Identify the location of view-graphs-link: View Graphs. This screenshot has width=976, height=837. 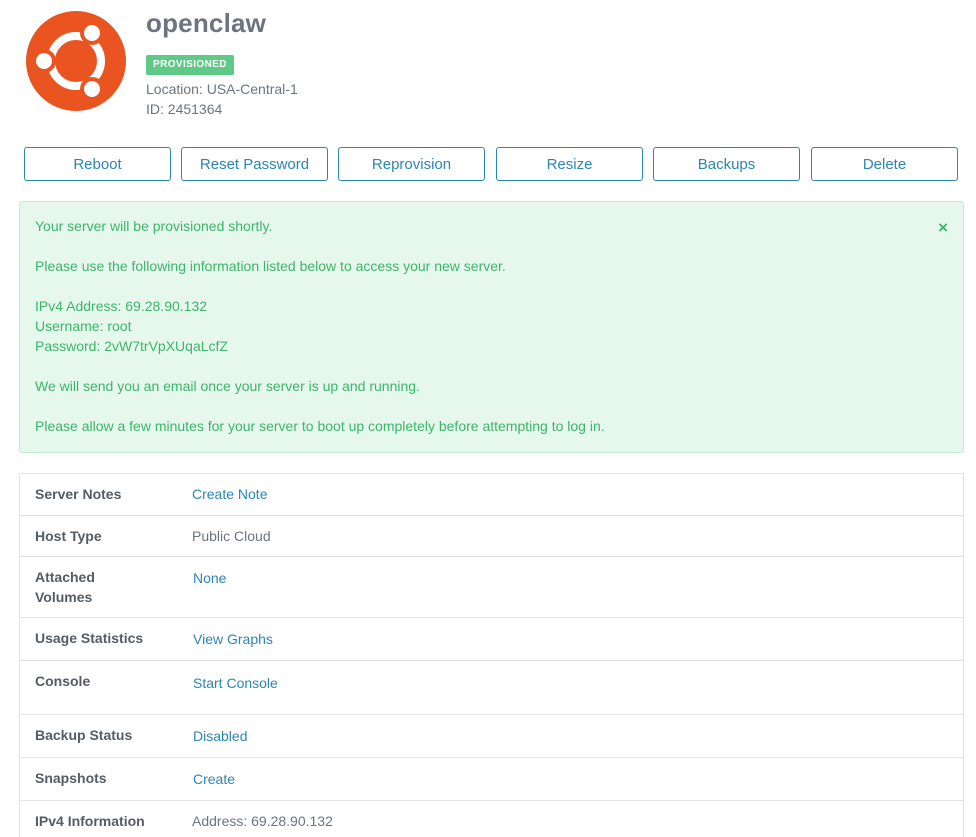
(233, 639).